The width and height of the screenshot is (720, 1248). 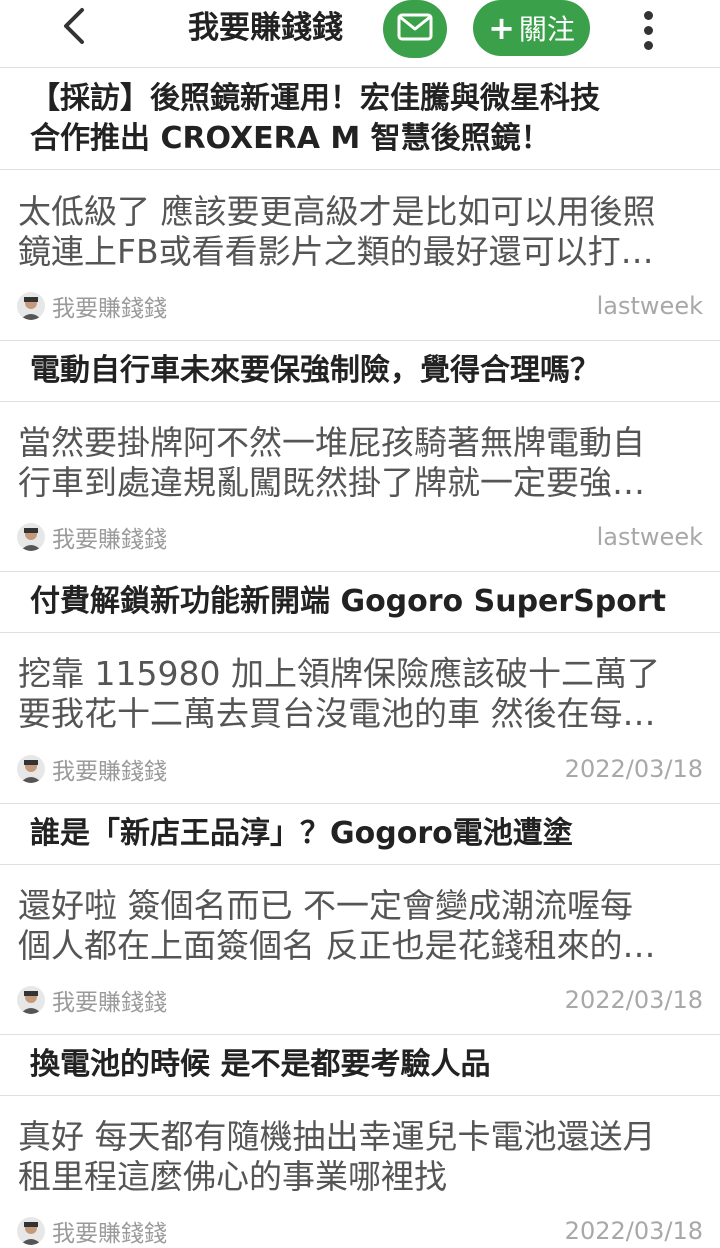 What do you see at coordinates (260, 1064) in the screenshot?
I see `topic-title-line: 換電池的時候 是不是都要考驗人品` at bounding box center [260, 1064].